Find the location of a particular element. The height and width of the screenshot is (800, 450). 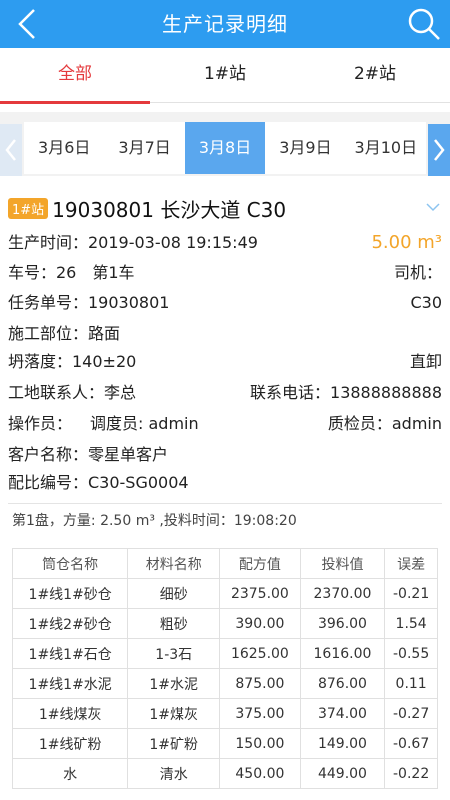

station-tabs: 全部 1#站 2#站 is located at coordinates (225, 76).